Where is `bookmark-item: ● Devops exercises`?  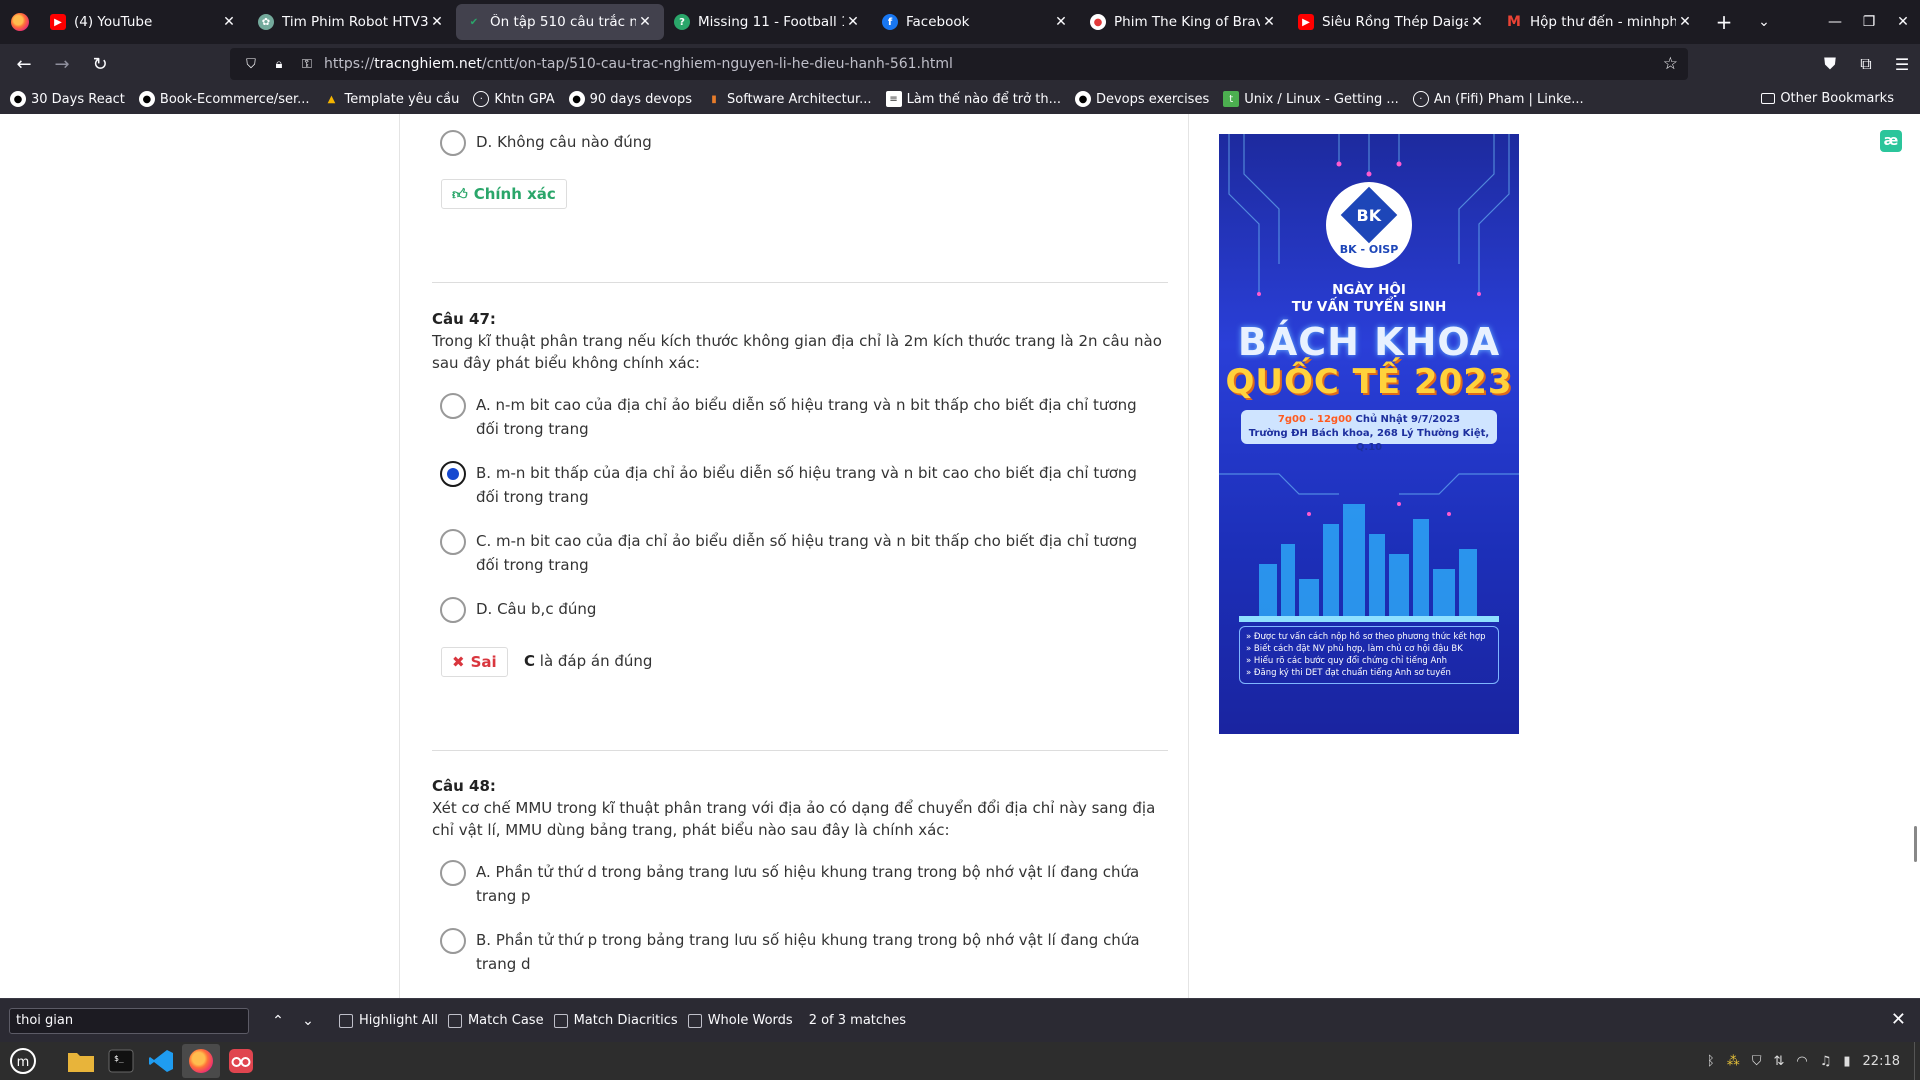 bookmark-item: ● Devops exercises is located at coordinates (1141, 99).